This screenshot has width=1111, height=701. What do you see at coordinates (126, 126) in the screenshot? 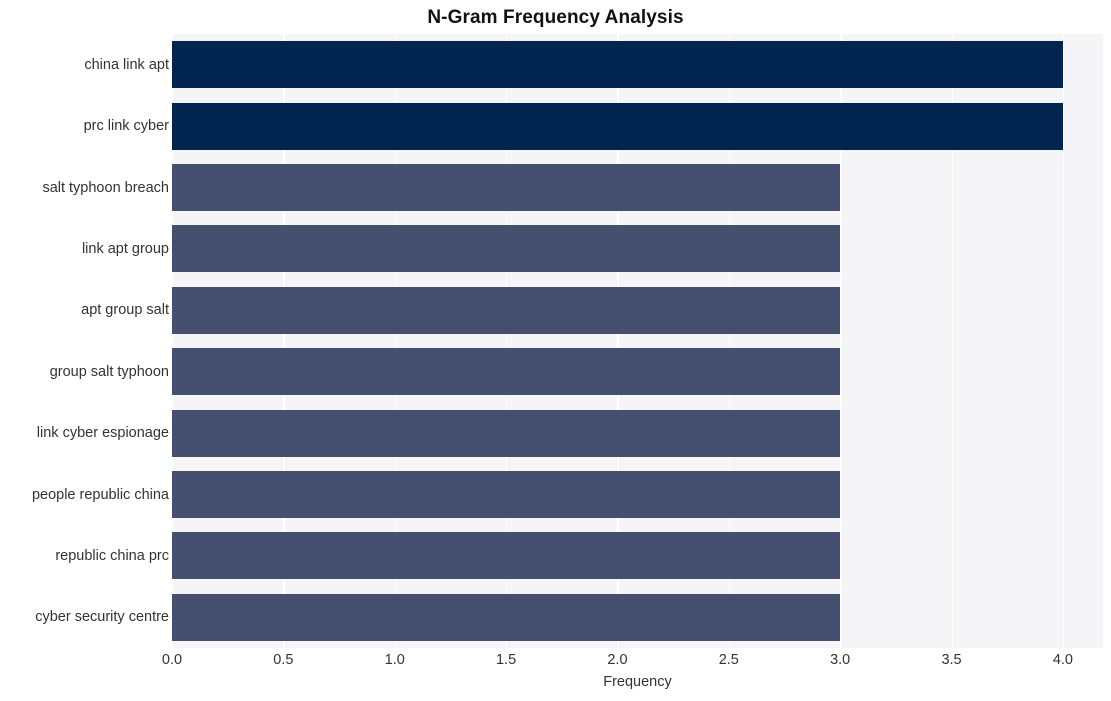
I see `y-tick-label-1: prc link cyber` at bounding box center [126, 126].